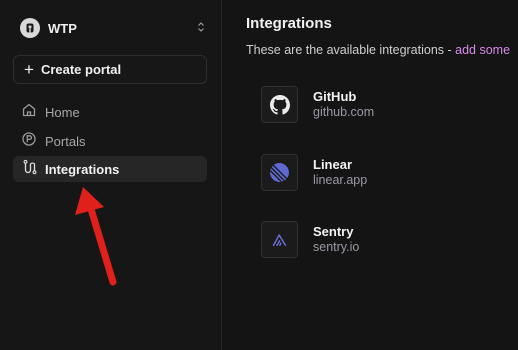 This screenshot has width=518, height=350. What do you see at coordinates (336, 247) in the screenshot?
I see `integration-url: sentry.io` at bounding box center [336, 247].